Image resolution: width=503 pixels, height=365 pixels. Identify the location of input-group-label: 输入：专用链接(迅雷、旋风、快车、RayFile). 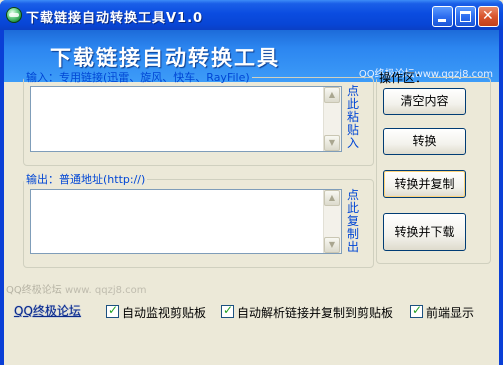
(138, 77).